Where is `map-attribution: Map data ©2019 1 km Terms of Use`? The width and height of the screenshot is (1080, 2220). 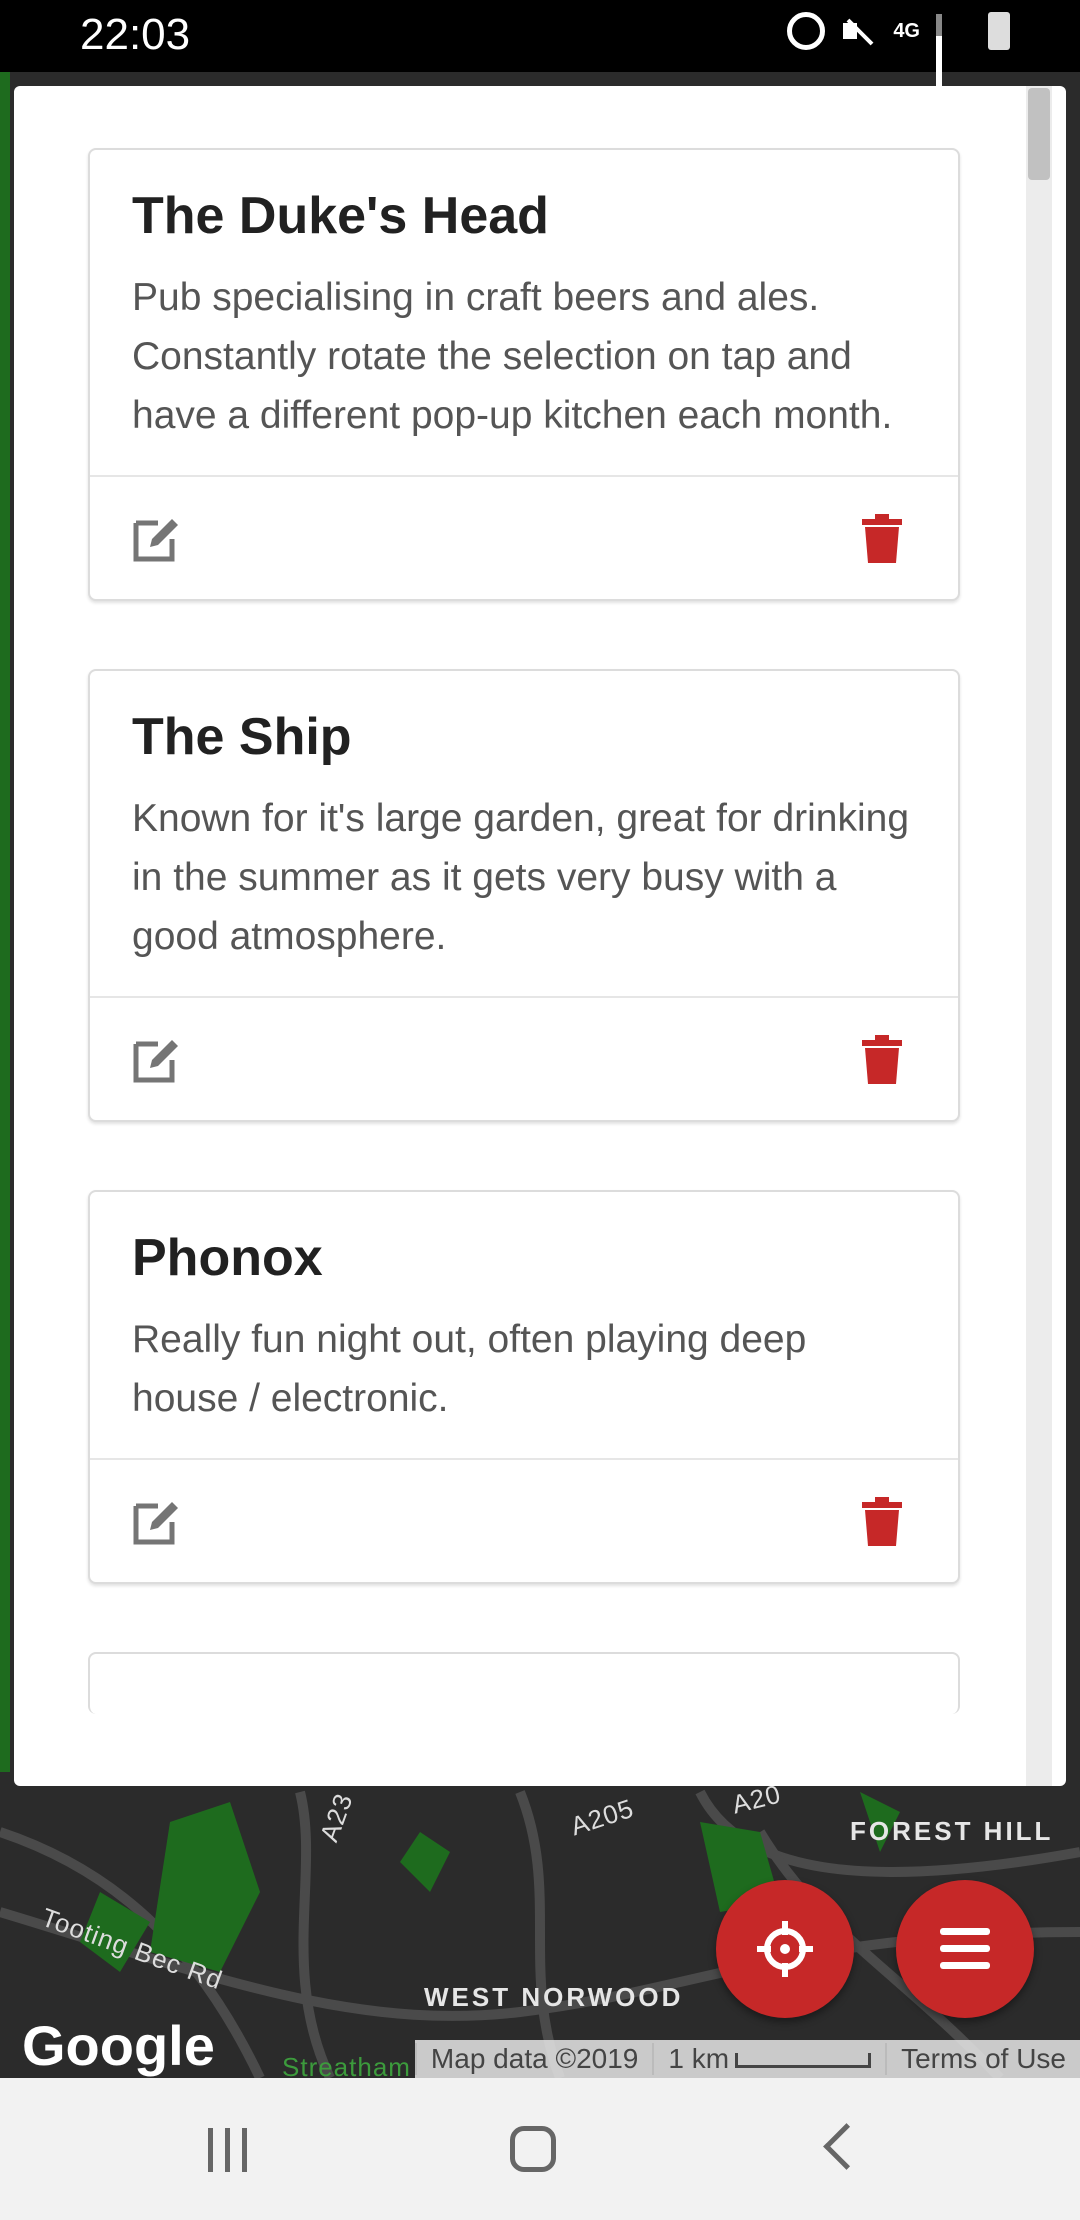 map-attribution: Map data ©2019 1 km Terms of Use is located at coordinates (747, 2059).